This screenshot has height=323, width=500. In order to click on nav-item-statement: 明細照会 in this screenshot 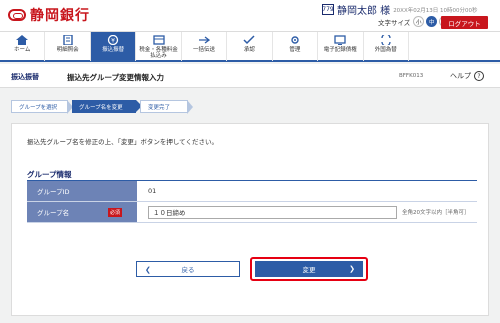, I will do `click(68, 46)`.